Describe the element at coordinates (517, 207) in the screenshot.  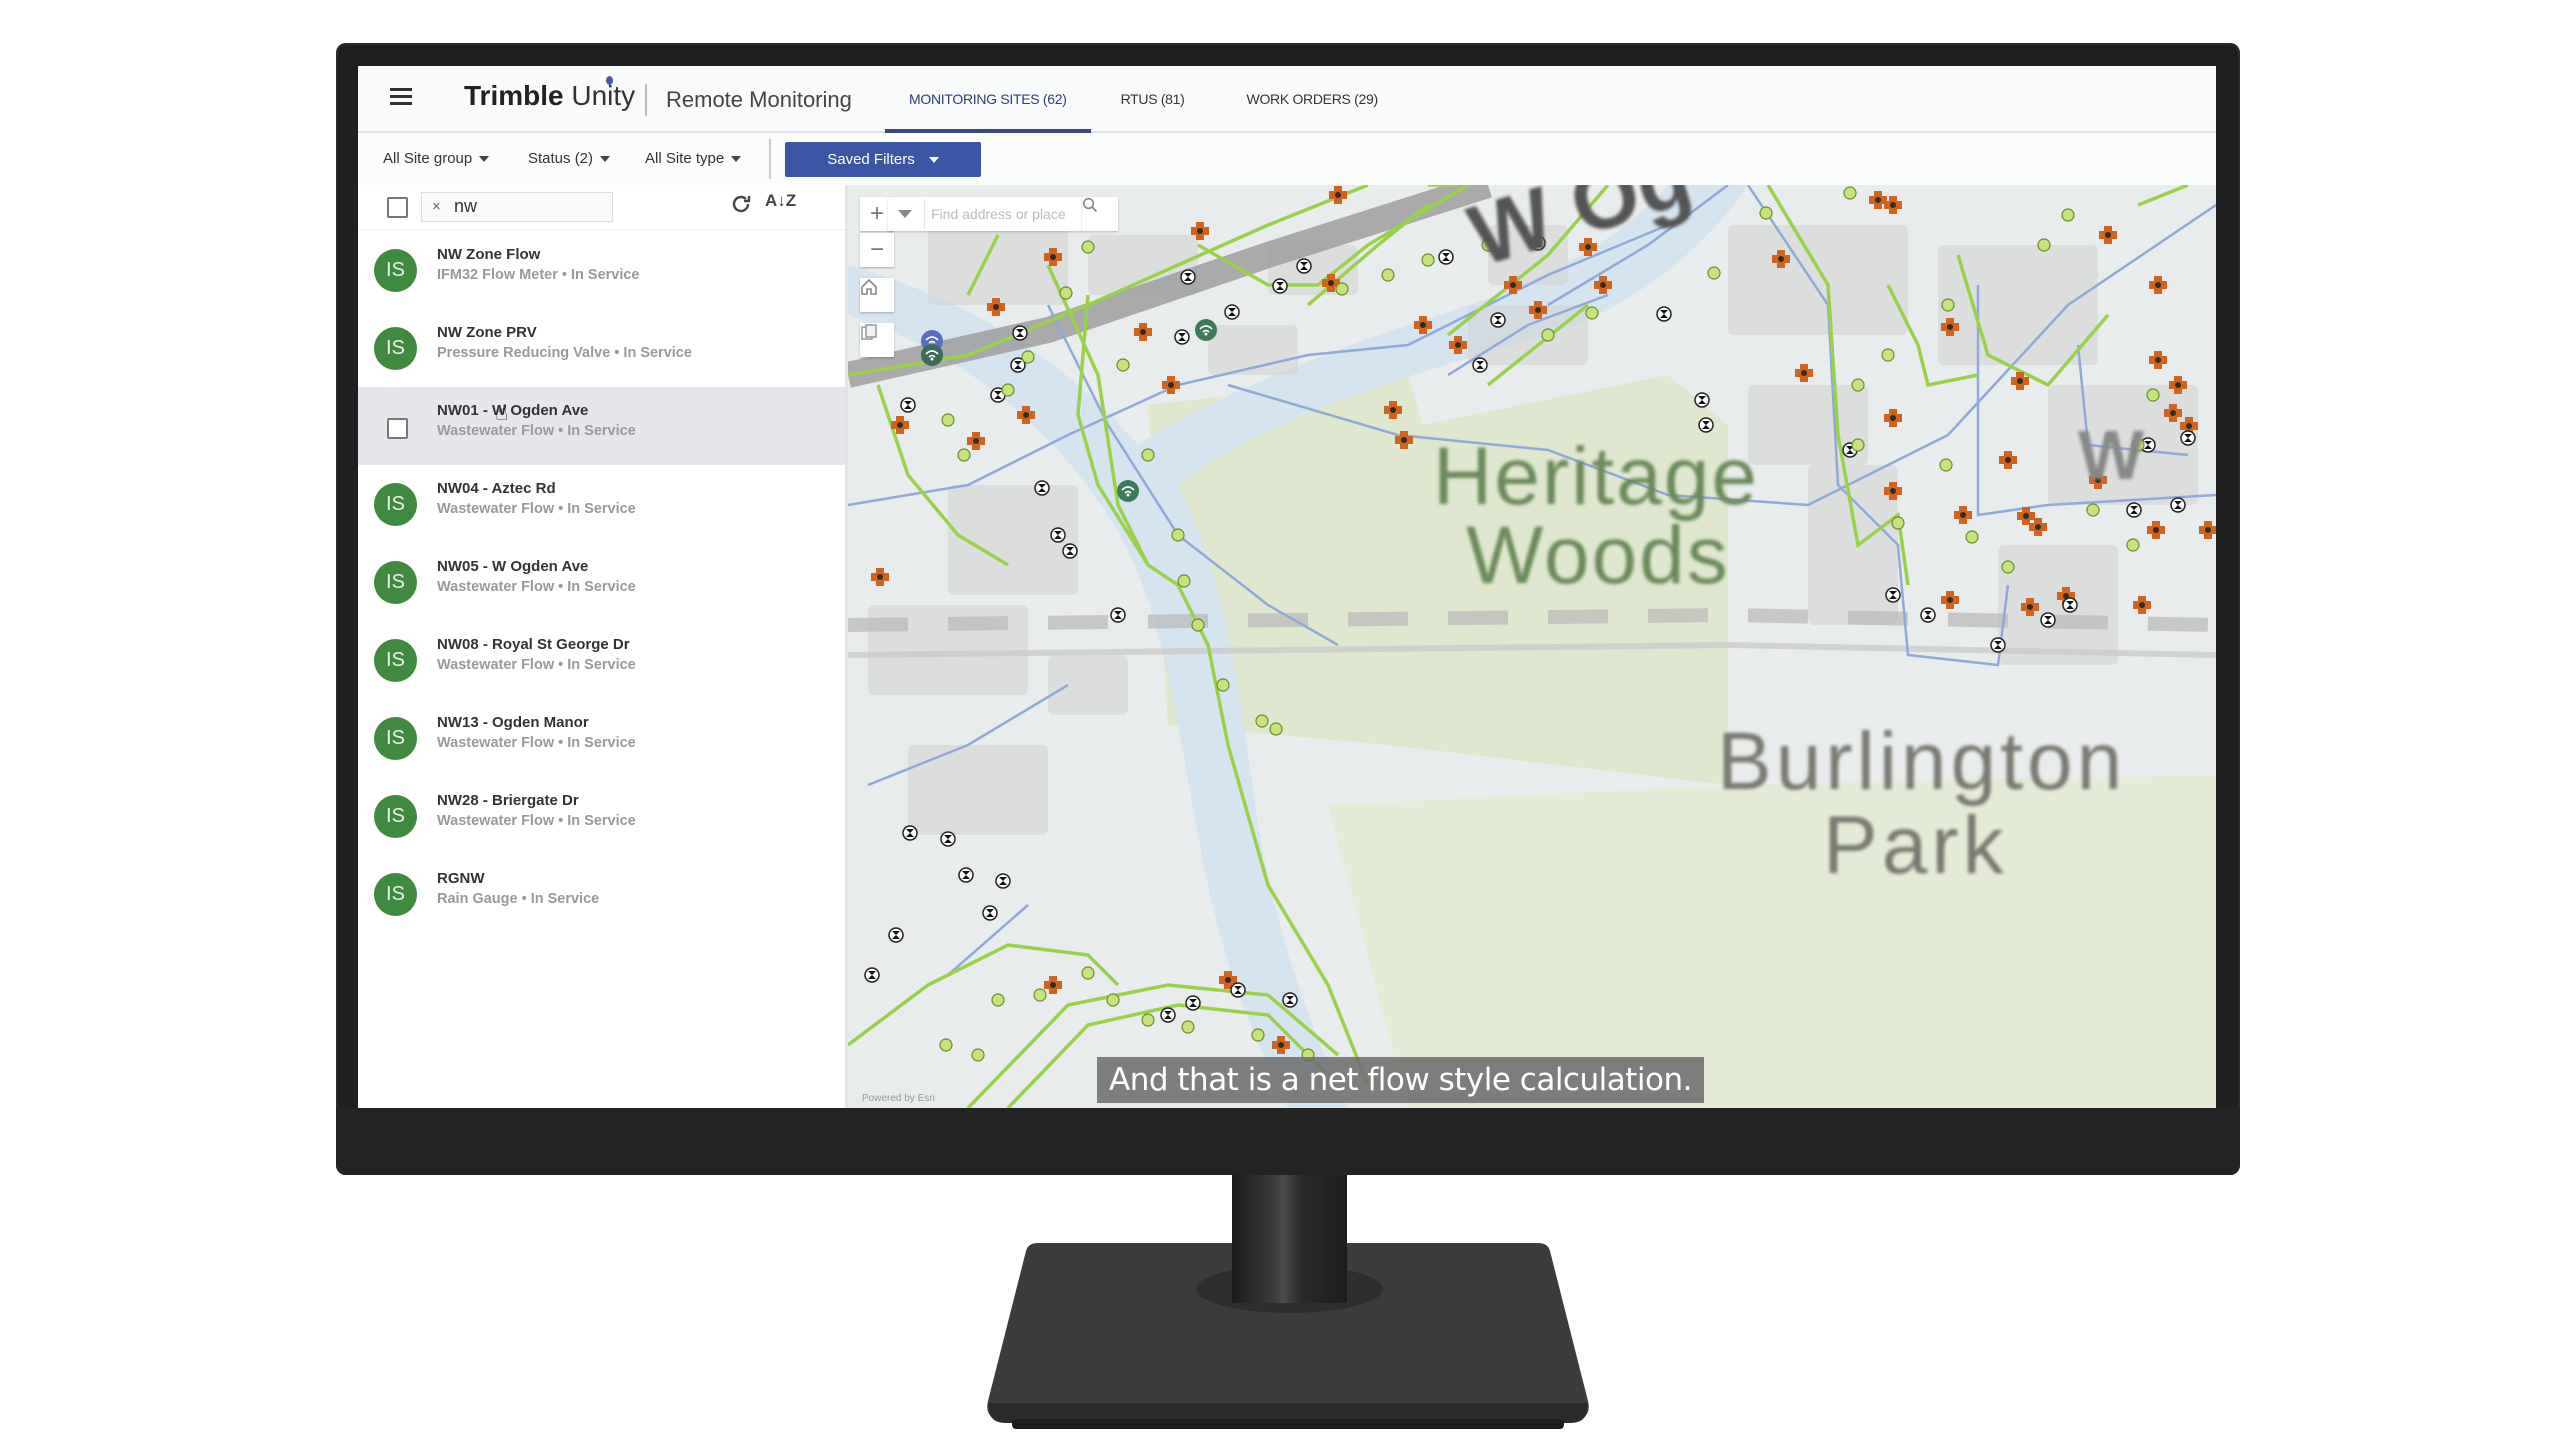
I see `list-search-input: × nw` at that location.